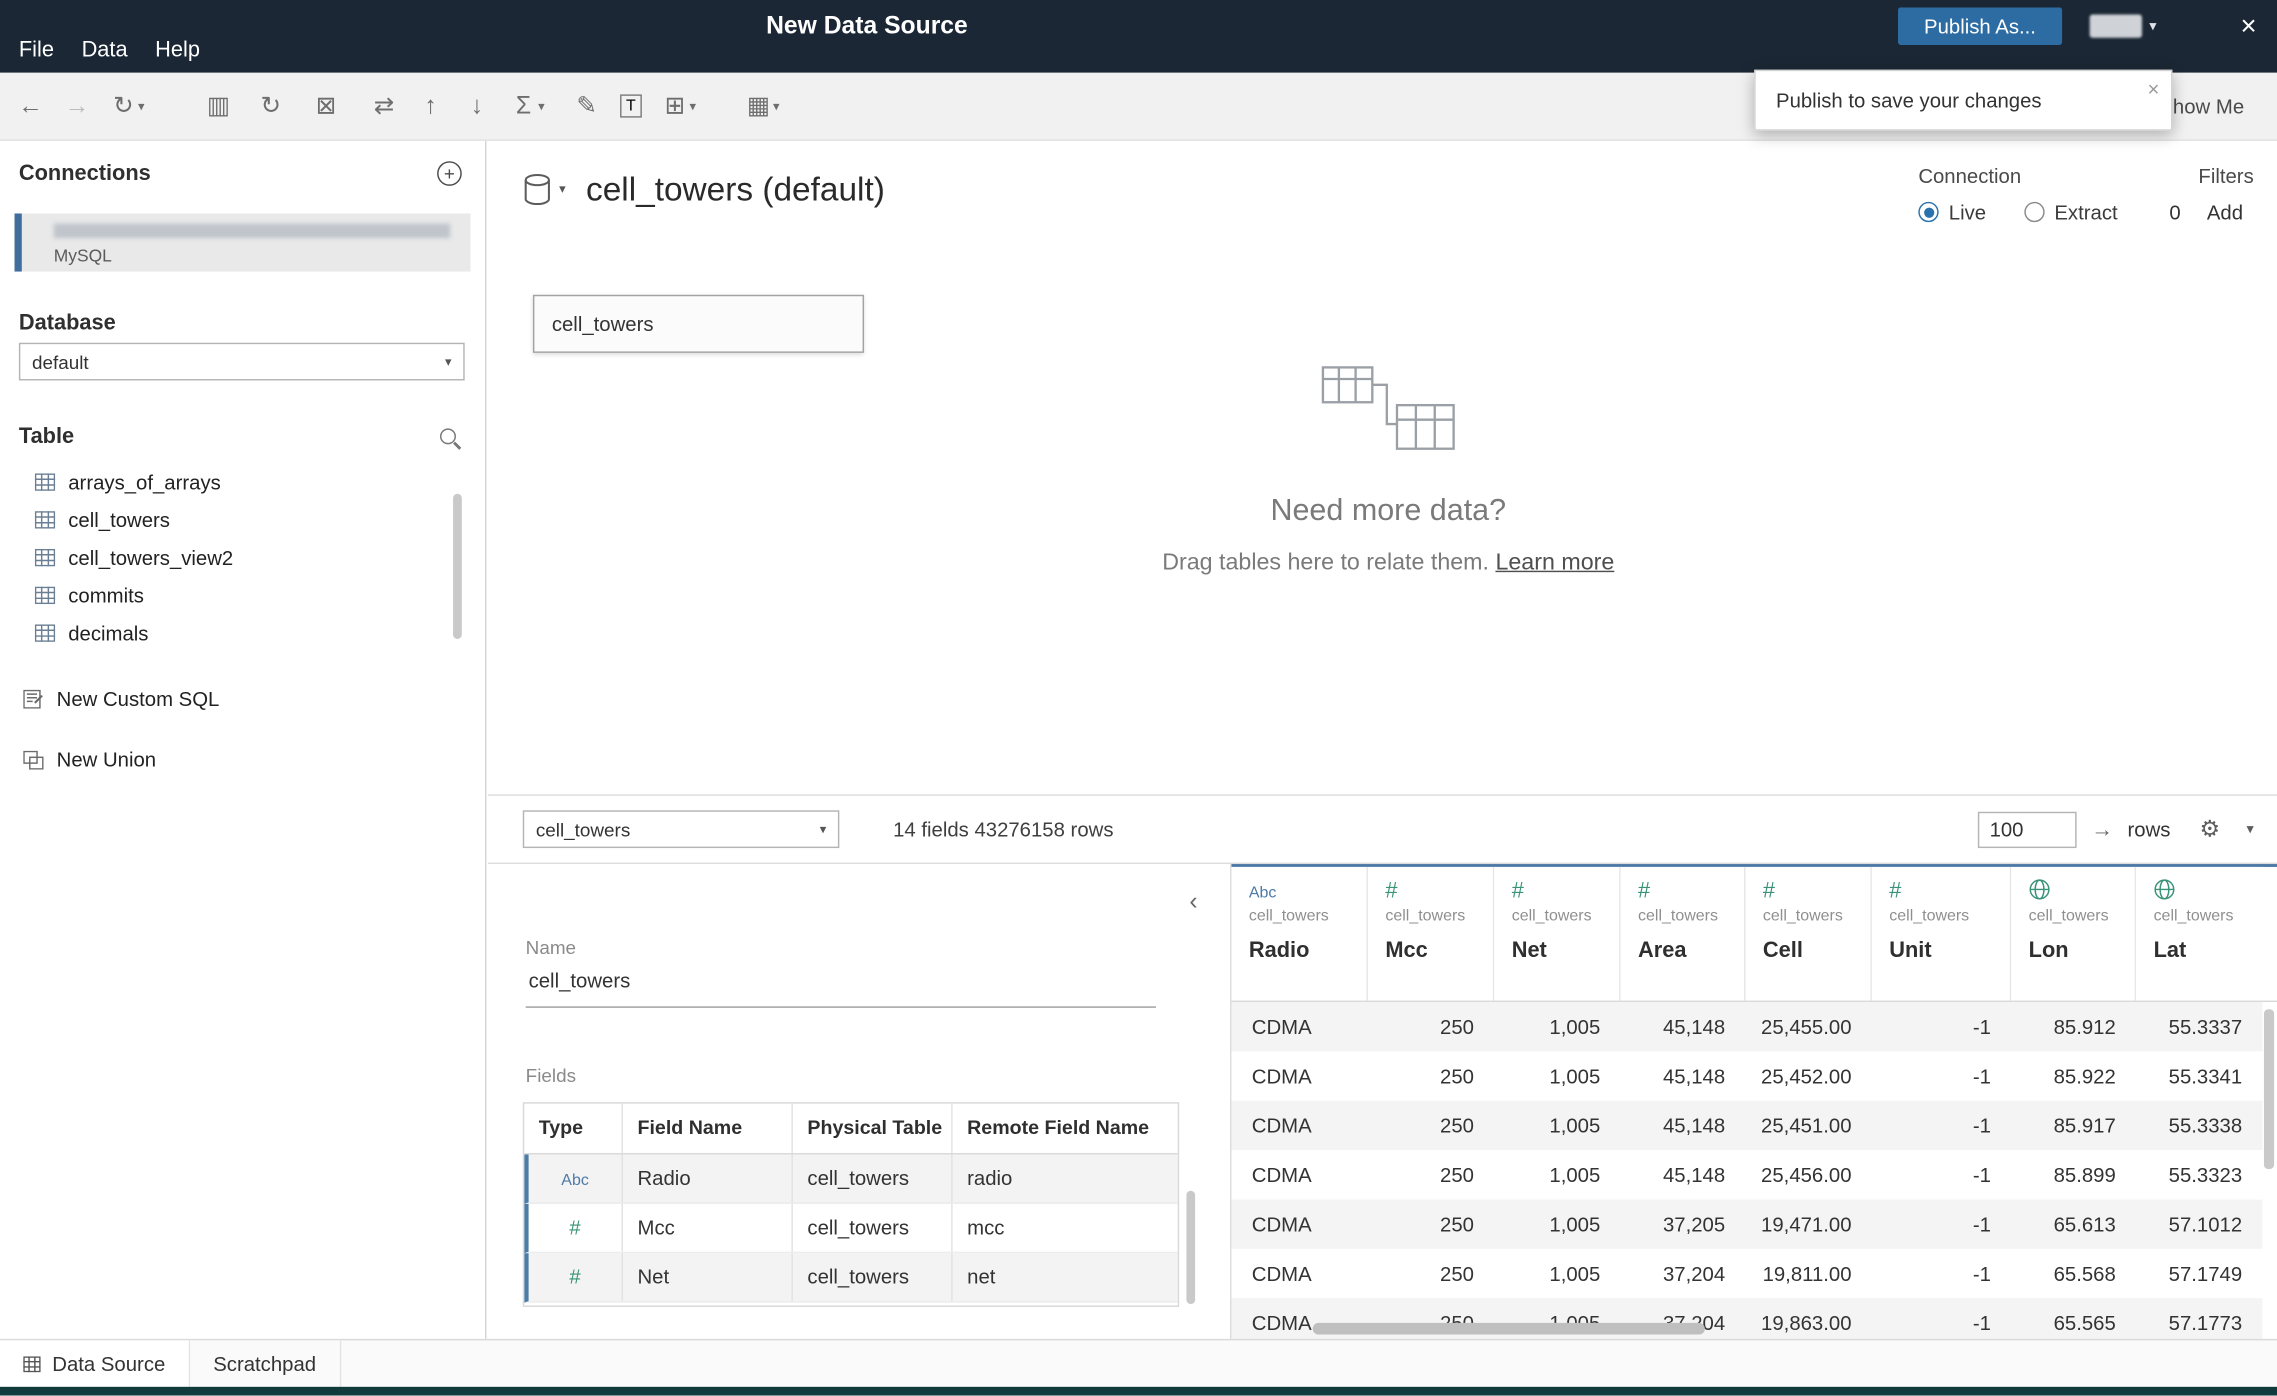  What do you see at coordinates (242, 558) in the screenshot?
I see `table-list-item: cell_towers_view2` at bounding box center [242, 558].